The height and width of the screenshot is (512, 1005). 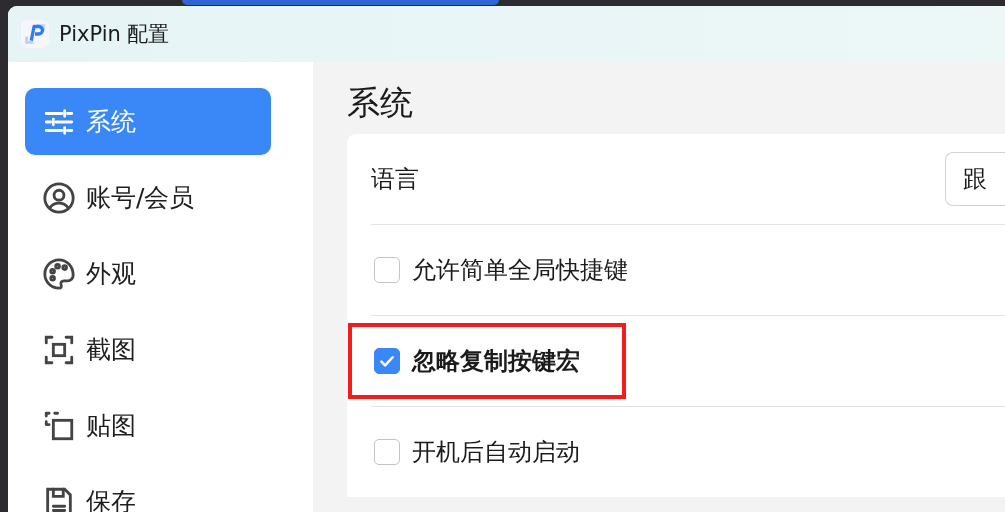 What do you see at coordinates (148, 349) in the screenshot?
I see `sidebar-item: 截图` at bounding box center [148, 349].